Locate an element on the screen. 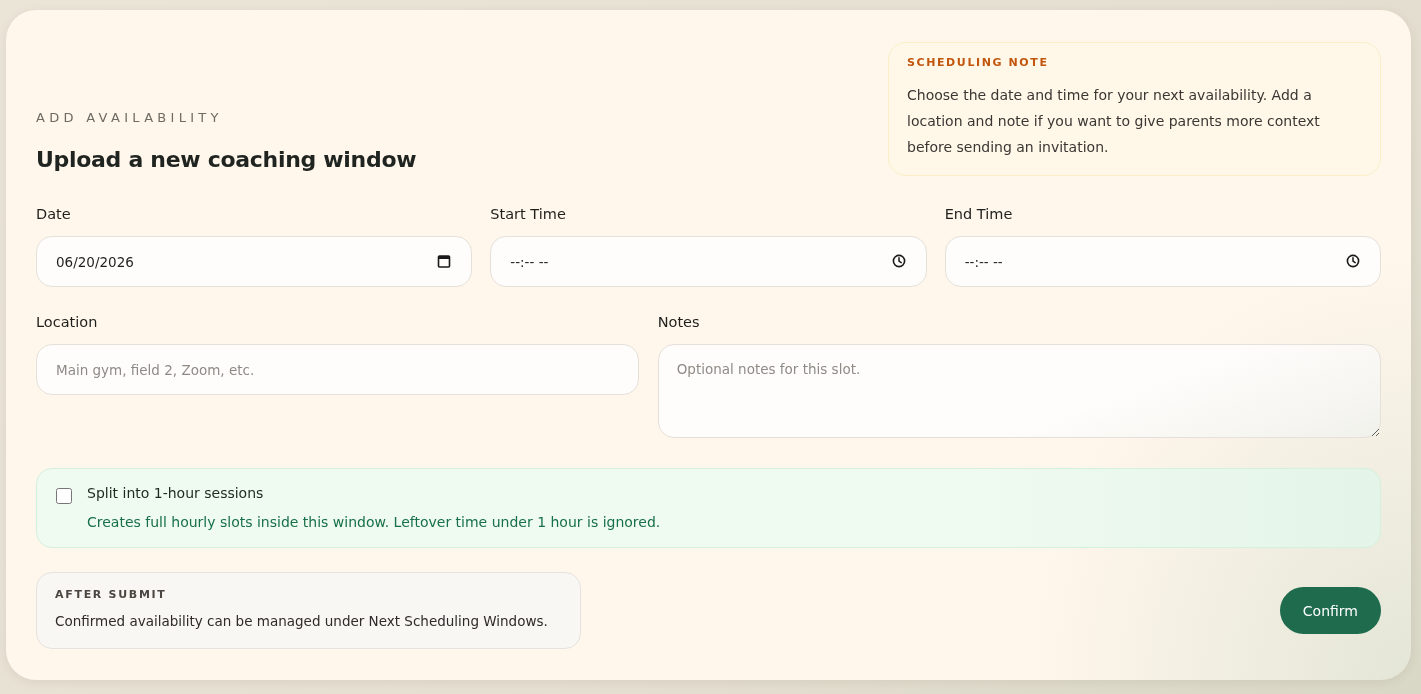 The height and width of the screenshot is (694, 1421). text-field: Main gym, field 2, Zoom, etc. is located at coordinates (337, 369).